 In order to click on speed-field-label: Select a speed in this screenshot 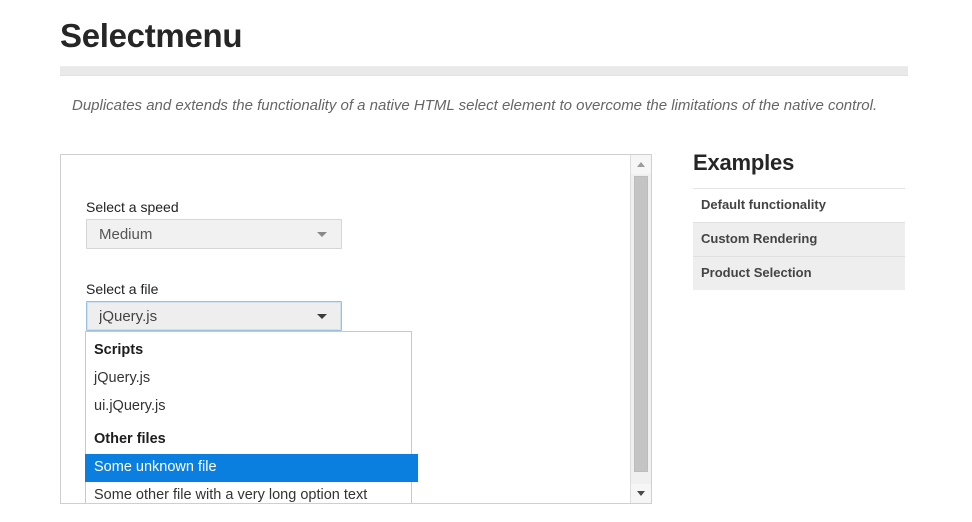, I will do `click(132, 207)`.